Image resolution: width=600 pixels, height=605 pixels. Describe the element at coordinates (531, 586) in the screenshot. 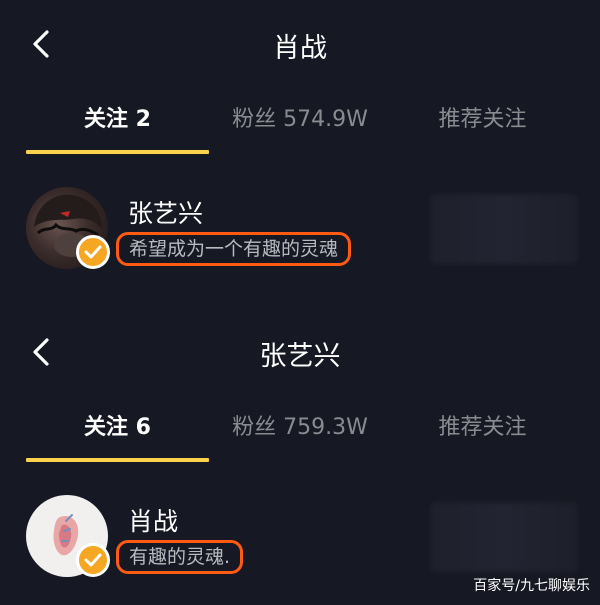

I see `watermark-text: 百家号/九七聊娱乐` at that location.